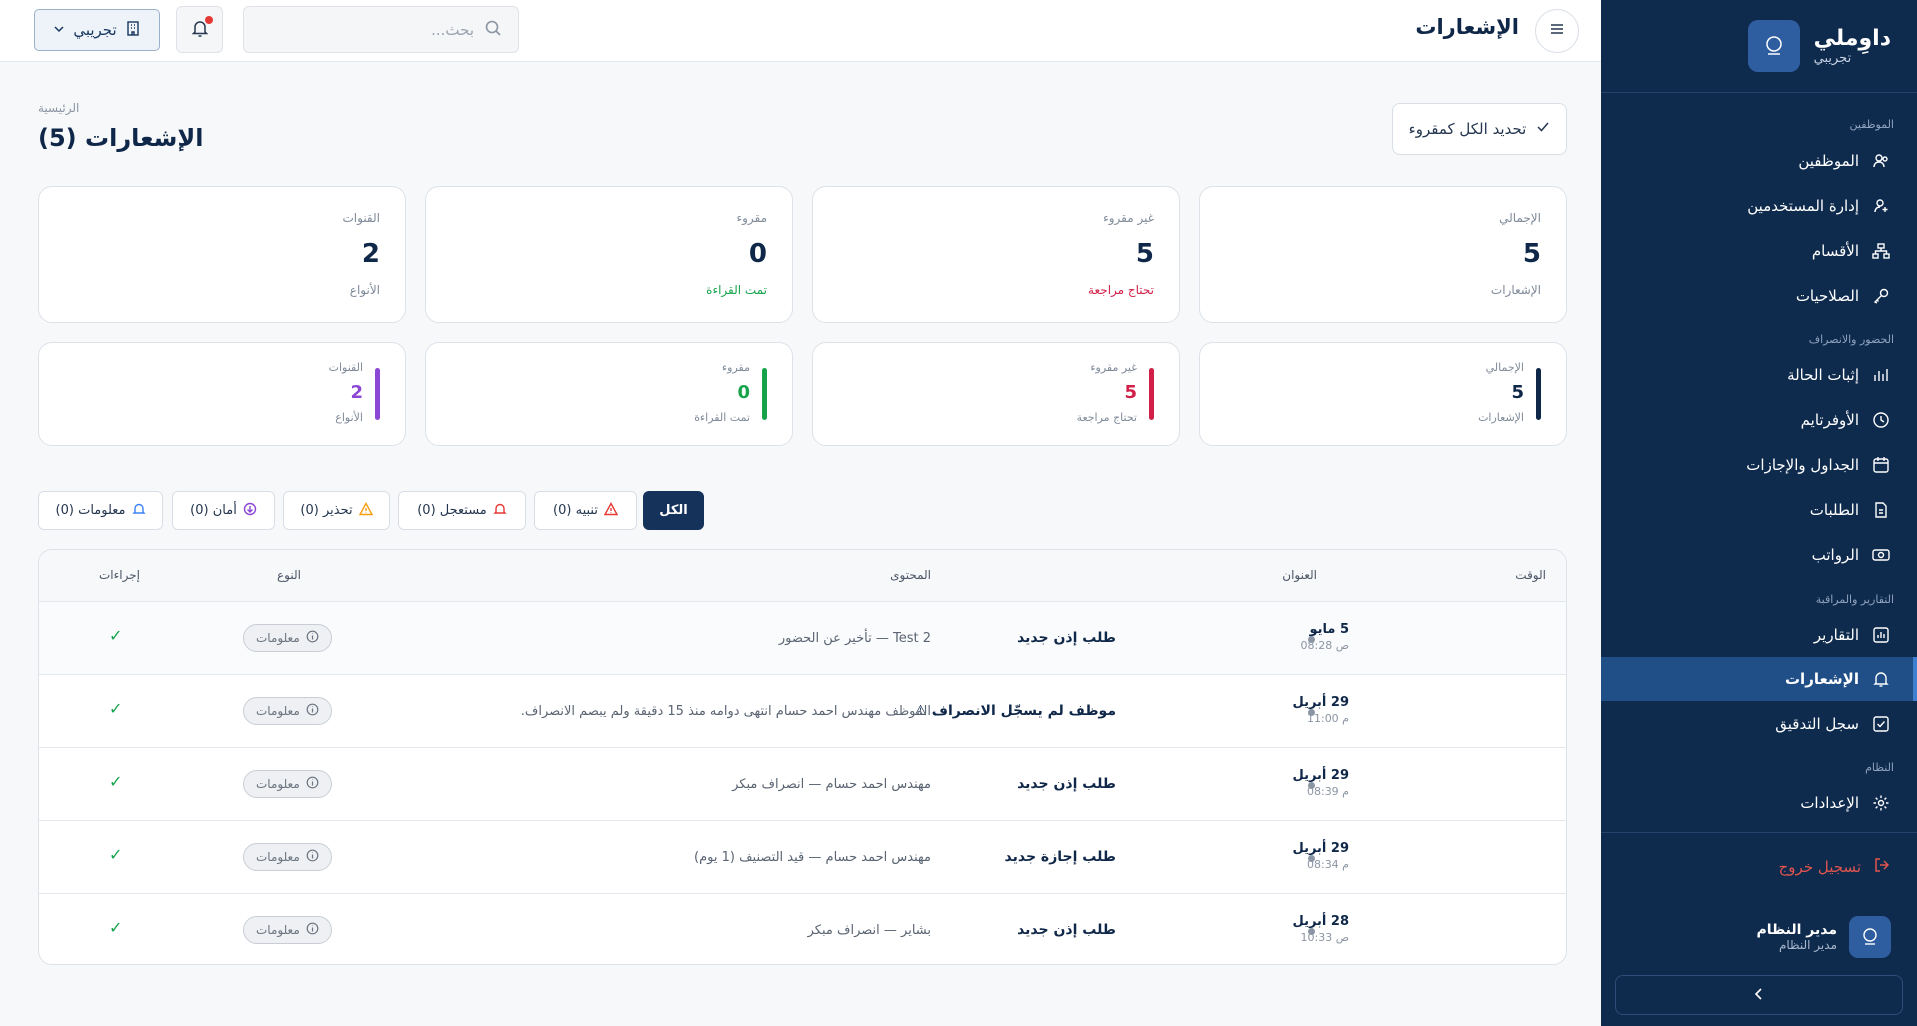  What do you see at coordinates (1829, 803) in the screenshot?
I see `sidebar-item-label: الإعدادات` at bounding box center [1829, 803].